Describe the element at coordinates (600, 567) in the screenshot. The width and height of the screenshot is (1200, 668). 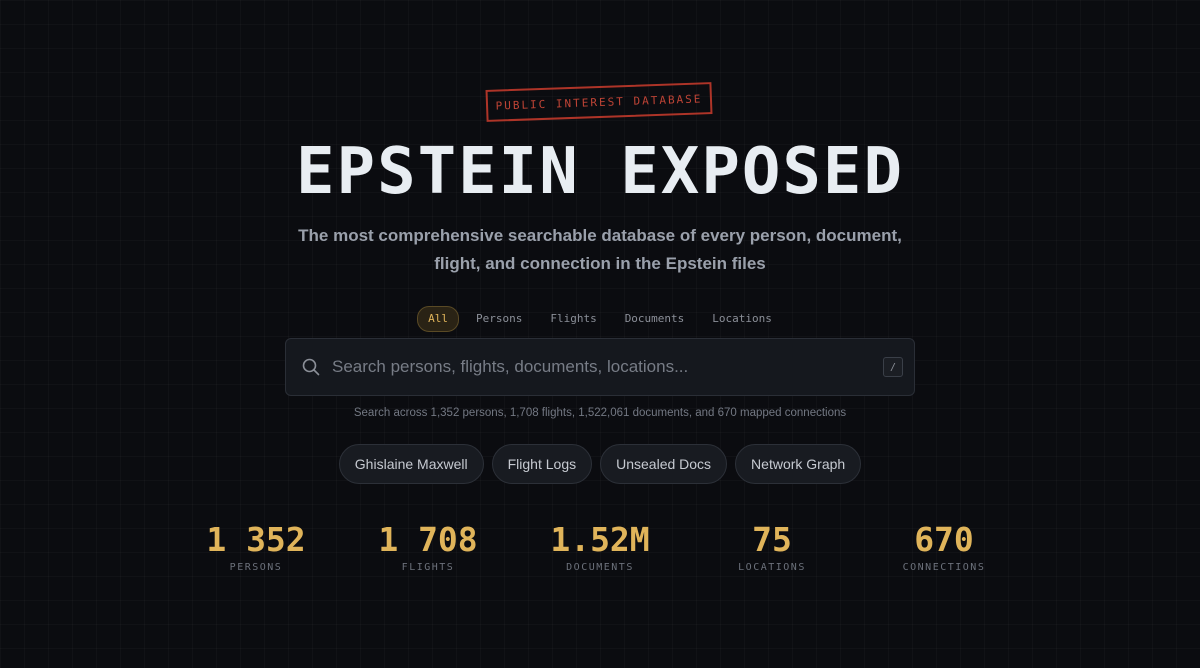
I see `stat-label: DOCUMENTS` at that location.